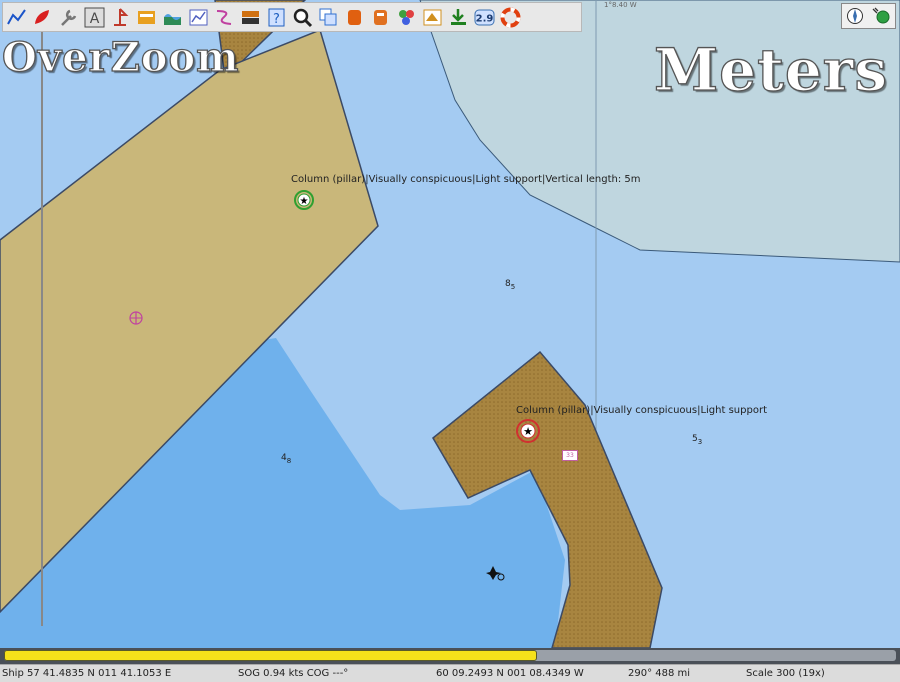 This screenshot has height=682, width=900. What do you see at coordinates (785, 673) in the screenshot?
I see `status-scale: Scale 300 (19x)` at bounding box center [785, 673].